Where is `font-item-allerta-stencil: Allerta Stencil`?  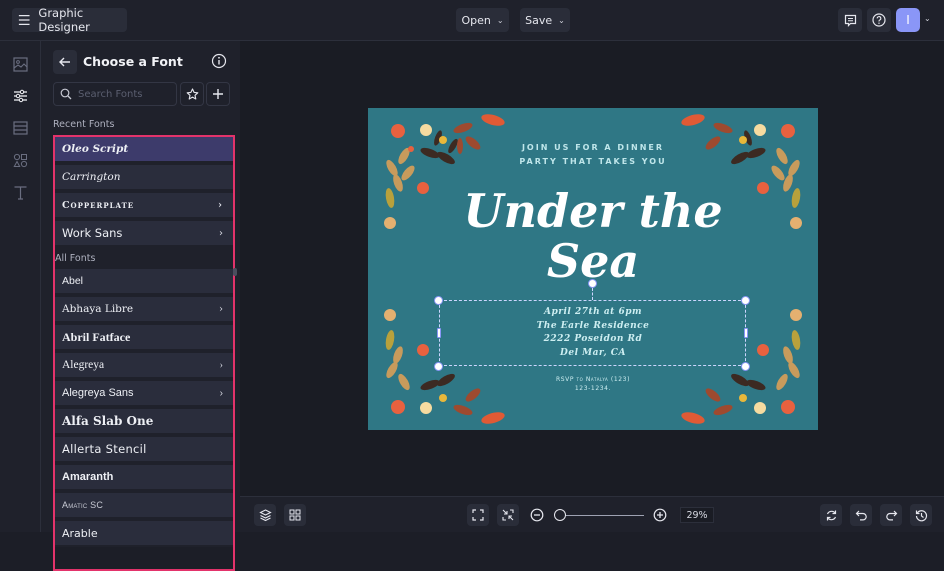 font-item-allerta-stencil: Allerta Stencil is located at coordinates (144, 450).